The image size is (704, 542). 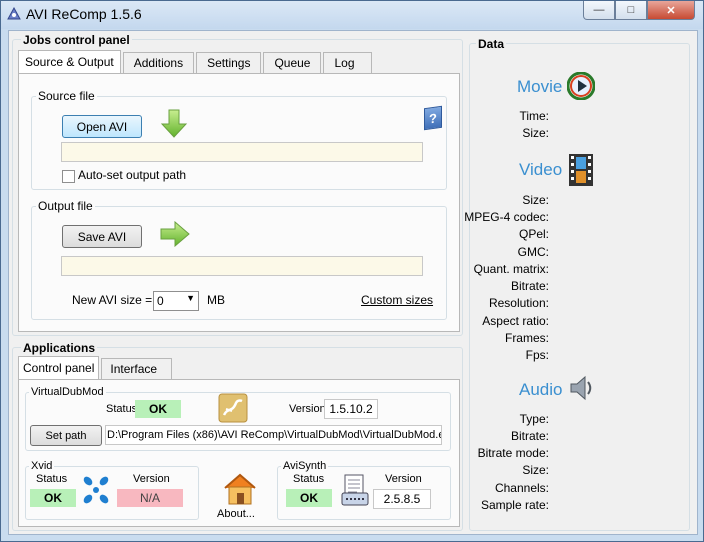 I want to click on movie-play-icon, so click(x=581, y=86).